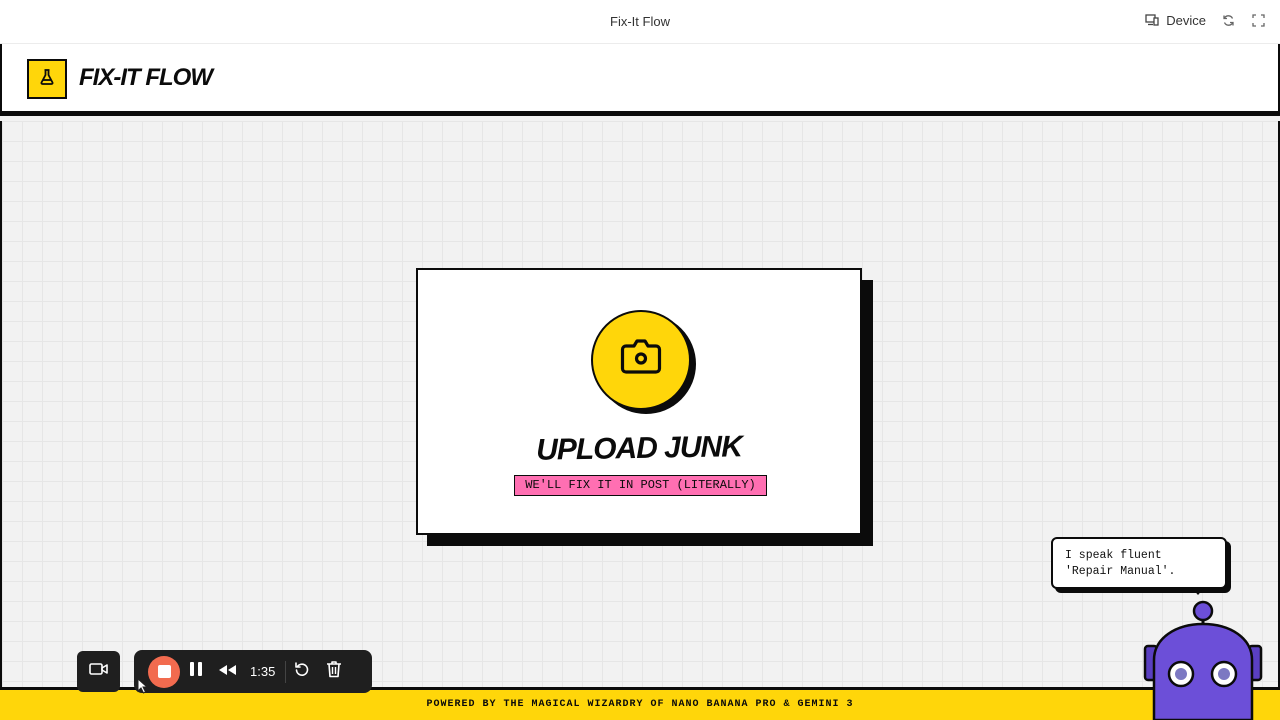 The height and width of the screenshot is (720, 1280). What do you see at coordinates (265, 671) in the screenshot?
I see `recording-elapsed-time: 1:35` at bounding box center [265, 671].